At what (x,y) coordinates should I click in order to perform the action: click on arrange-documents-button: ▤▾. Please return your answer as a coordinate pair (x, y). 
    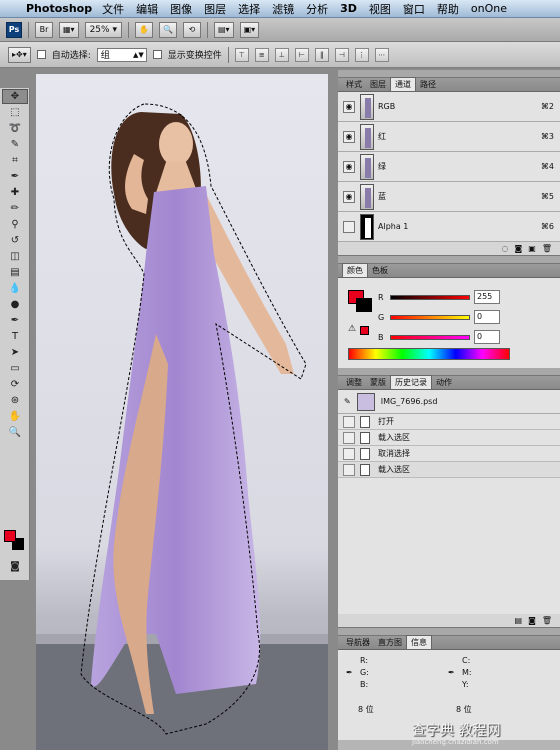
    Looking at the image, I should click on (223, 29).